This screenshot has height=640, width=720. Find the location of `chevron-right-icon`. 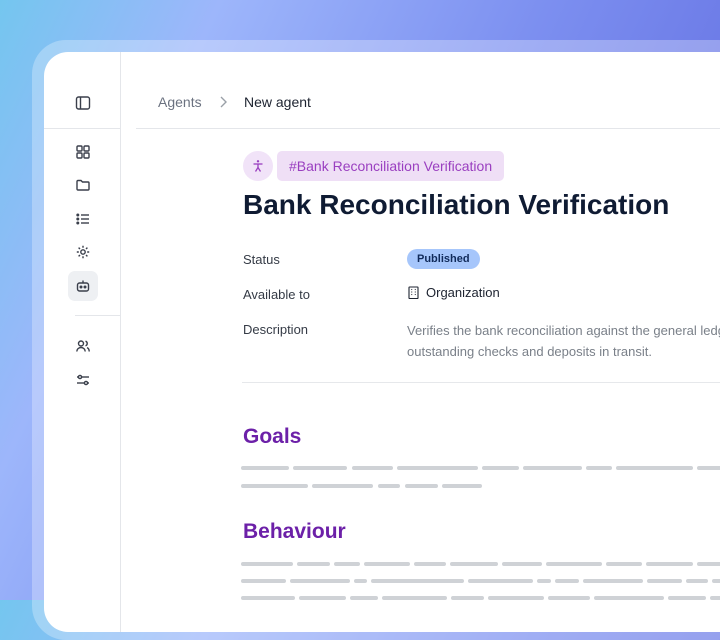

chevron-right-icon is located at coordinates (223, 102).